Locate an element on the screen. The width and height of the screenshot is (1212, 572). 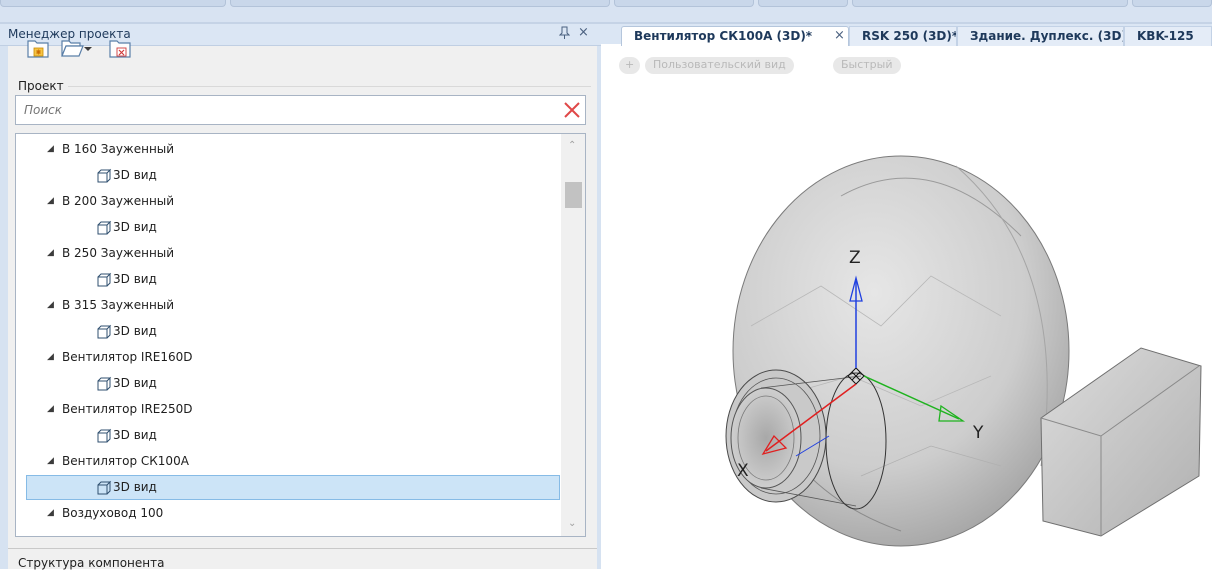
scroll-thumb is located at coordinates (573, 195).